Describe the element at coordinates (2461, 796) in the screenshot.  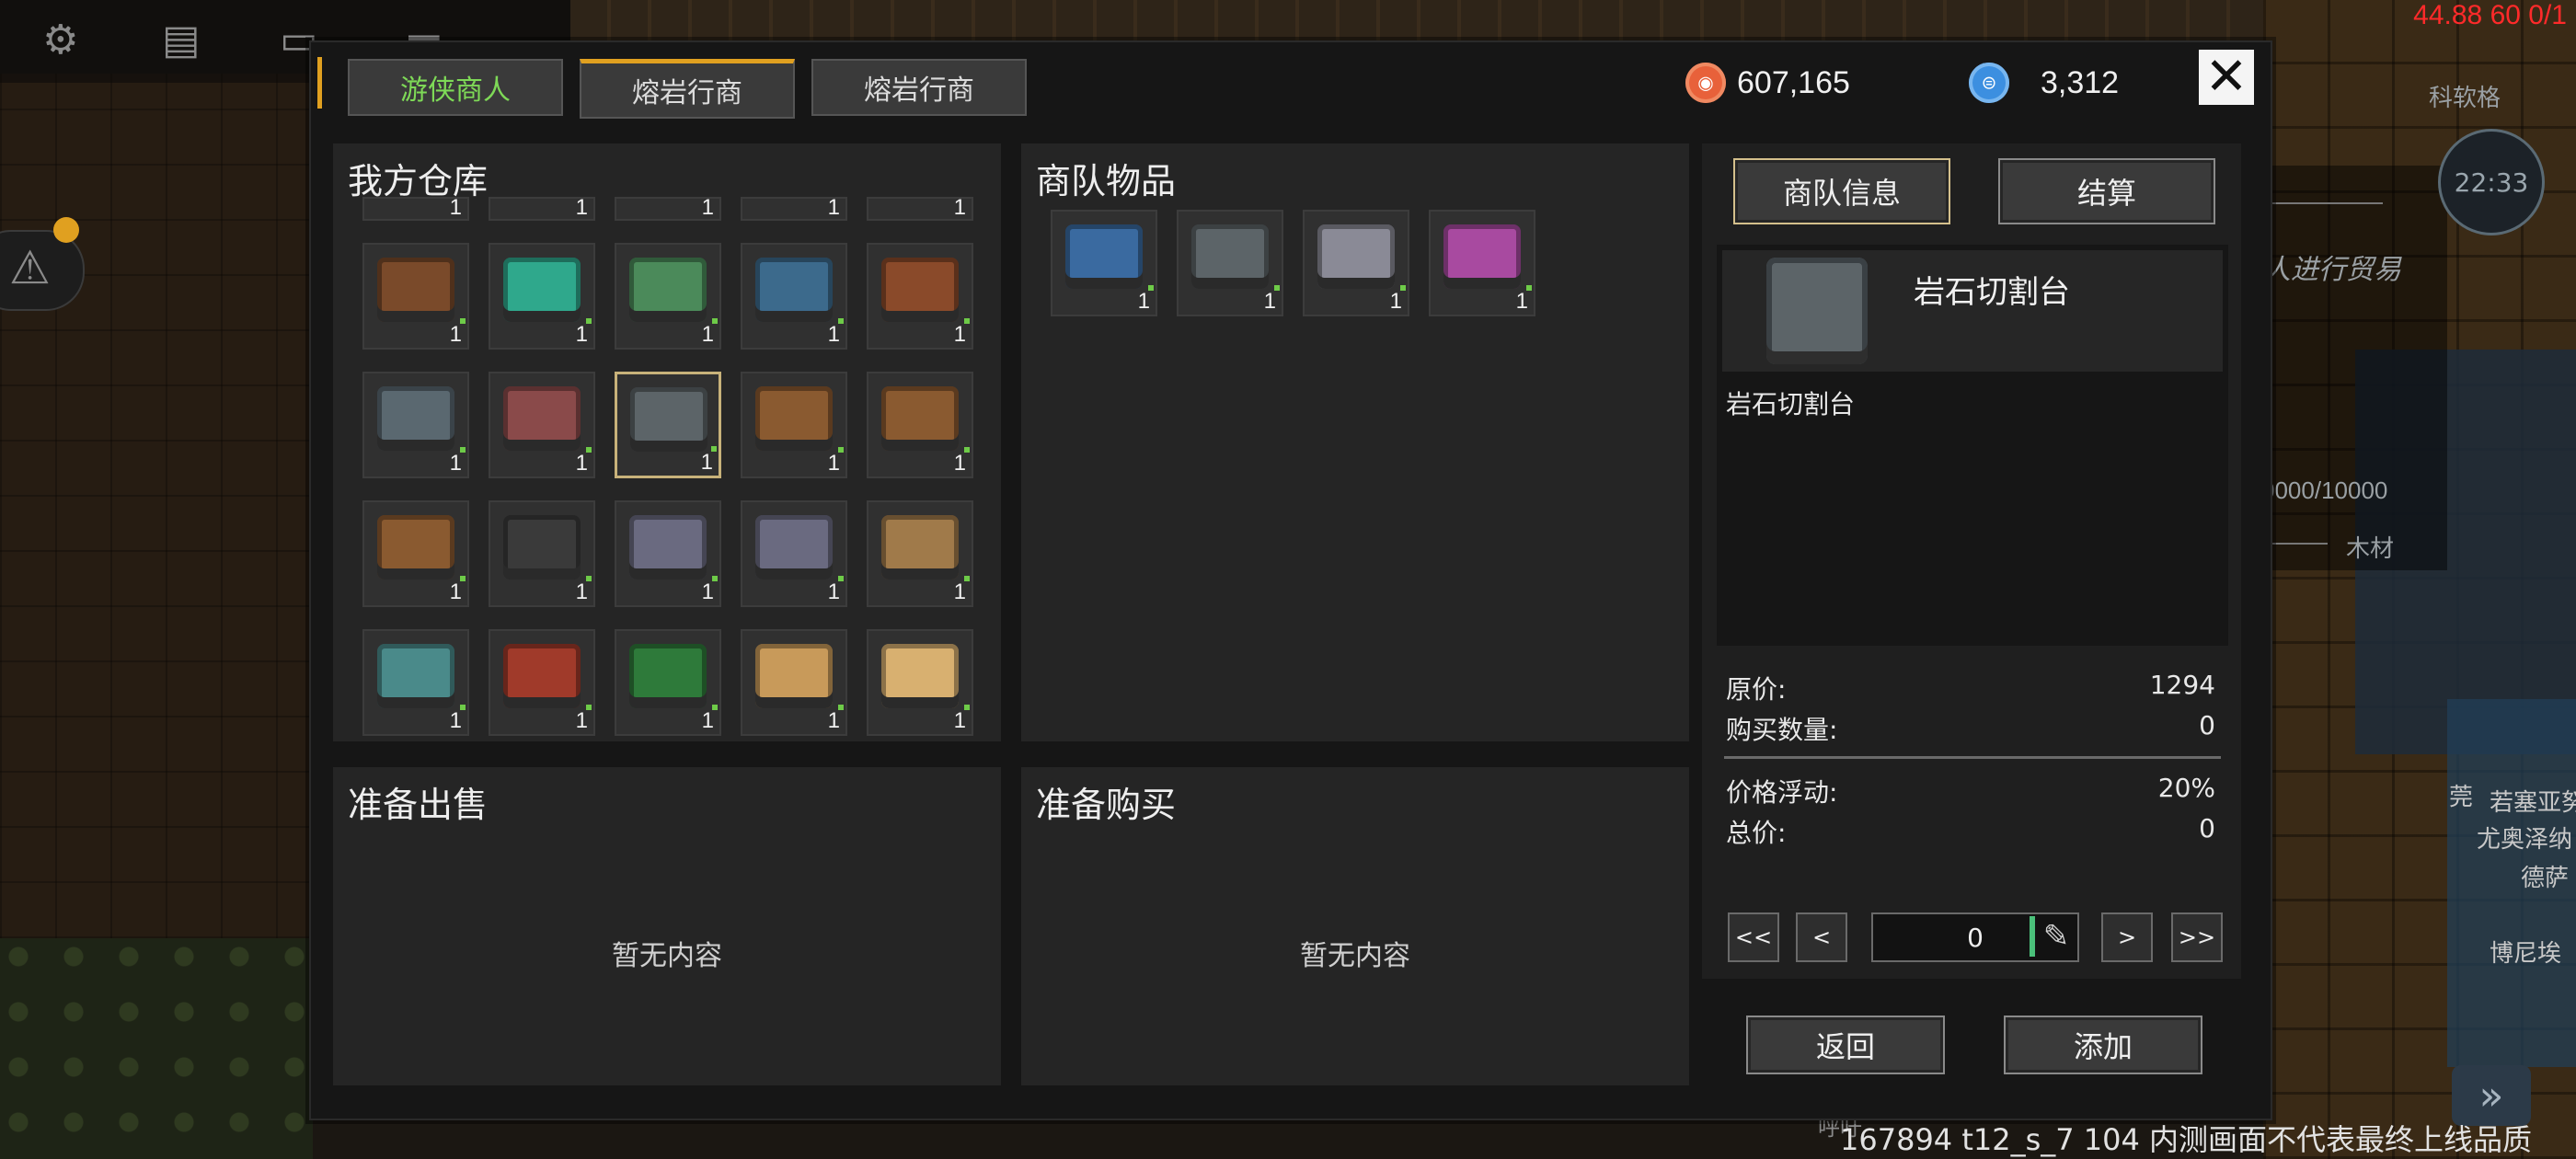
I see `bg-label: 莞` at that location.